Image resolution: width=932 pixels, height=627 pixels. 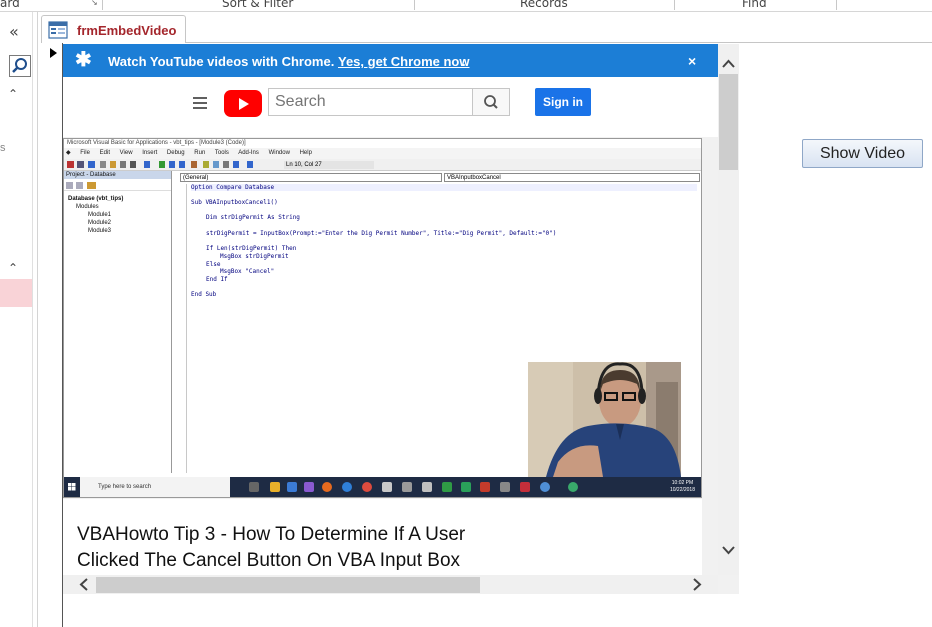 What do you see at coordinates (403, 61) in the screenshot?
I see `get-chrome-link: Yes, get Chrome now` at bounding box center [403, 61].